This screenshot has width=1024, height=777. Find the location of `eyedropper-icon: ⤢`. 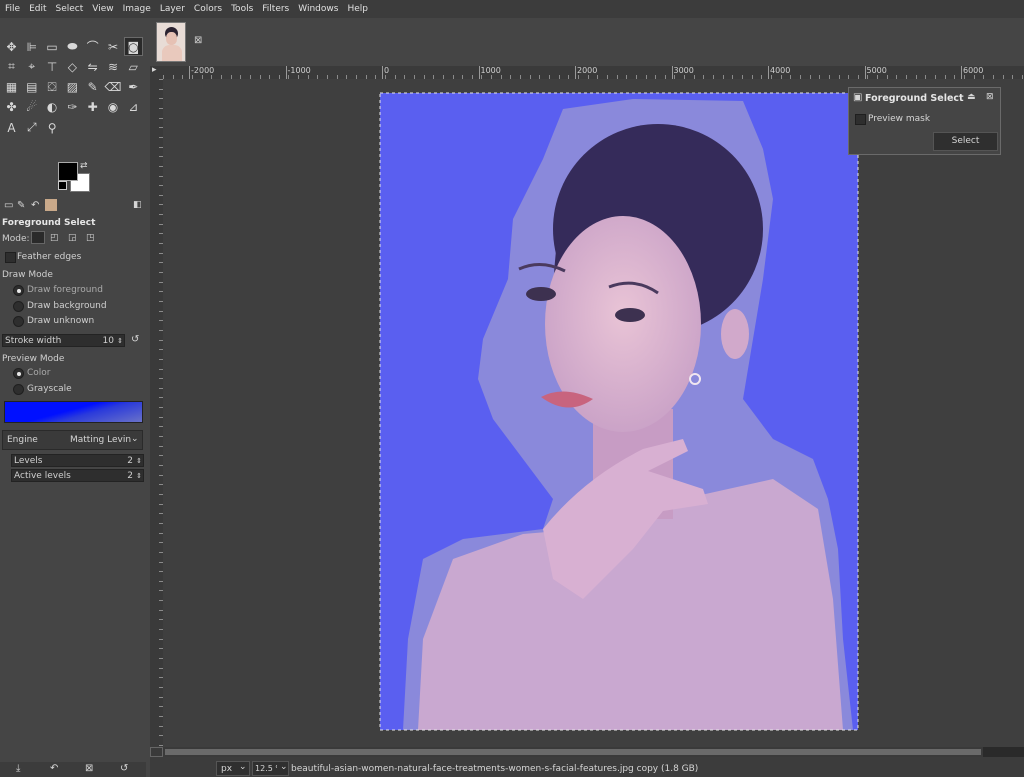

eyedropper-icon: ⤢ is located at coordinates (31, 127).